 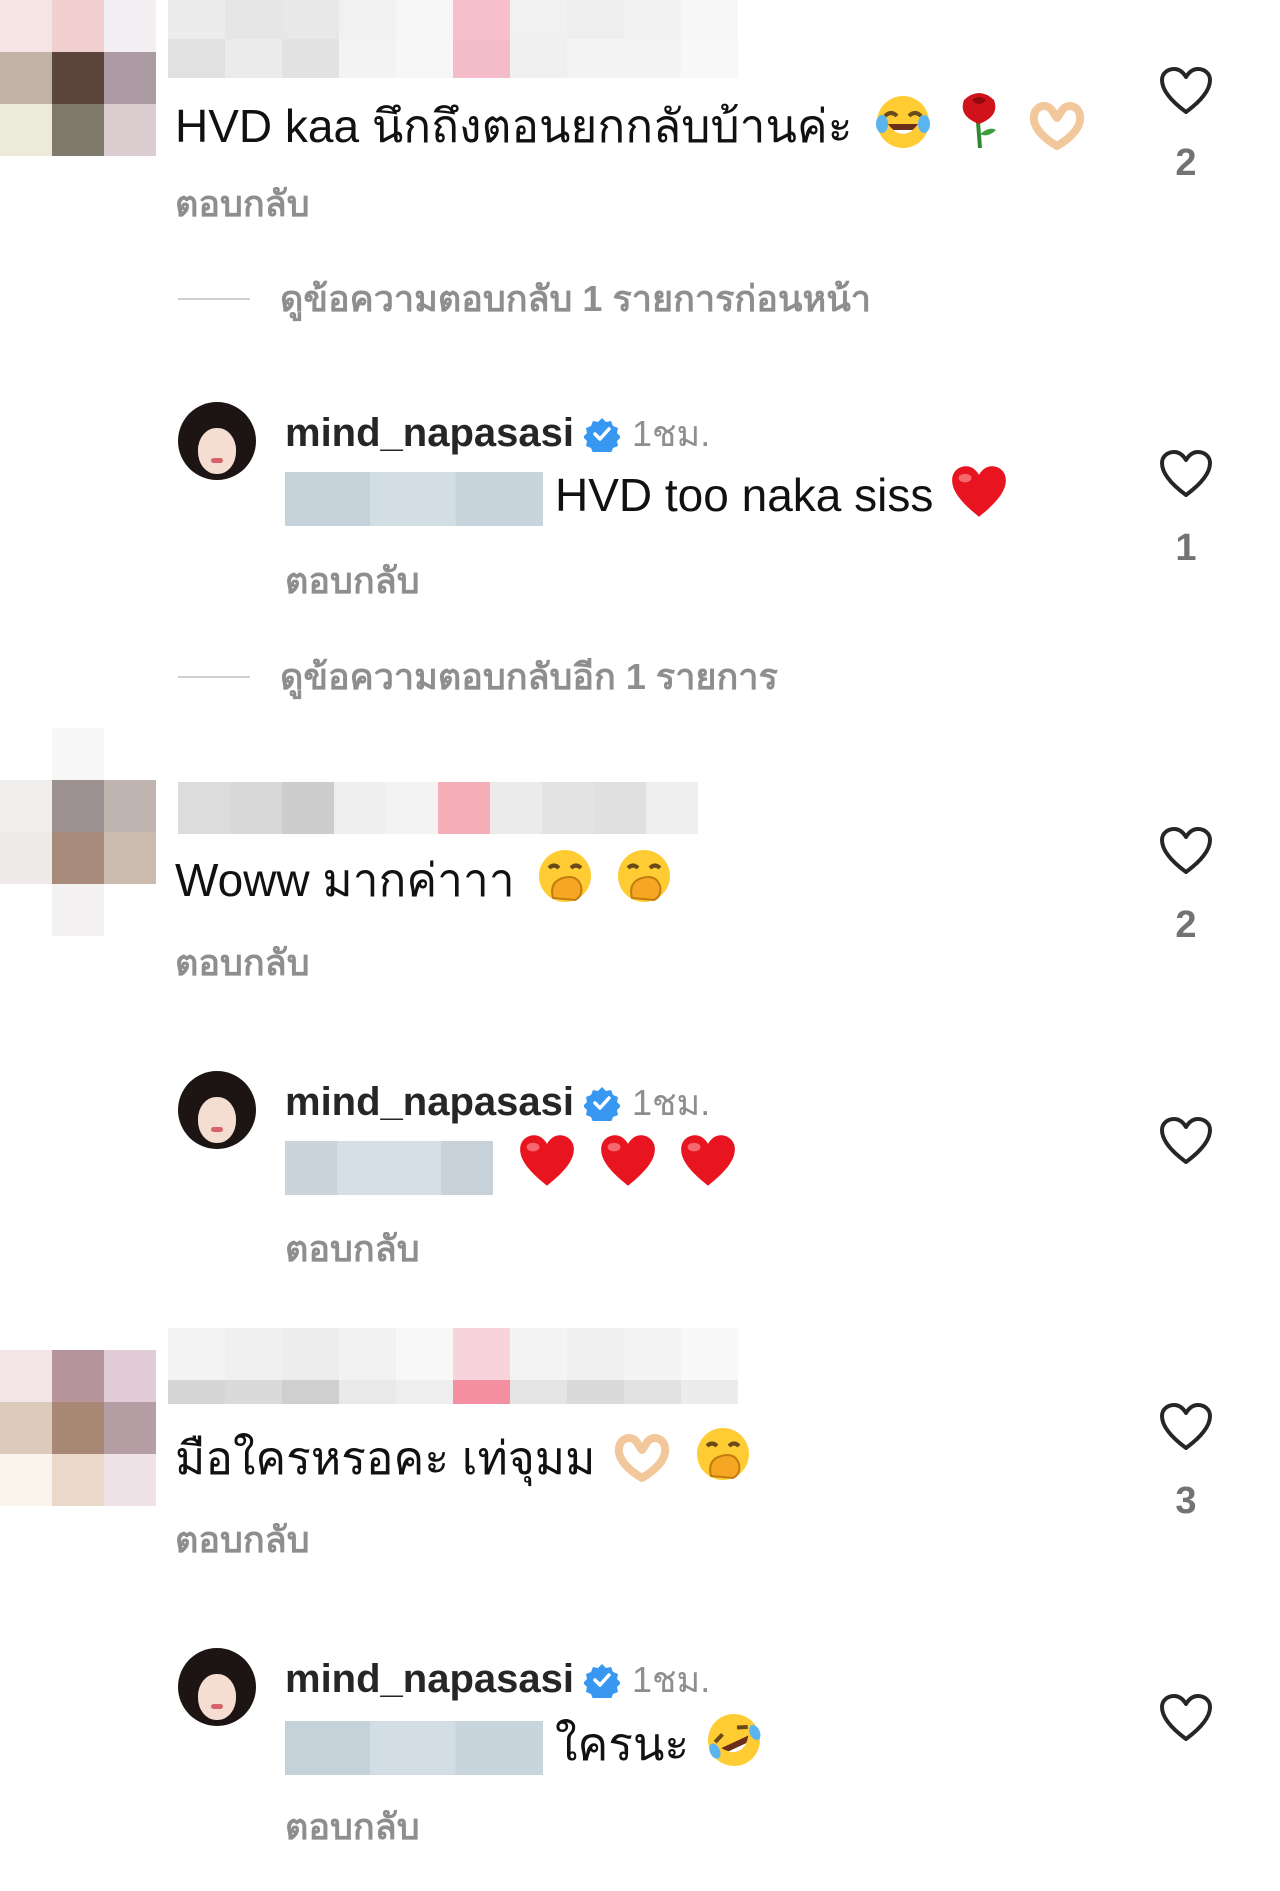 I want to click on view-previous-replies: ดูข้อความตอบกลับ 1 รายการก่อนหน้า, so click(x=524, y=298).